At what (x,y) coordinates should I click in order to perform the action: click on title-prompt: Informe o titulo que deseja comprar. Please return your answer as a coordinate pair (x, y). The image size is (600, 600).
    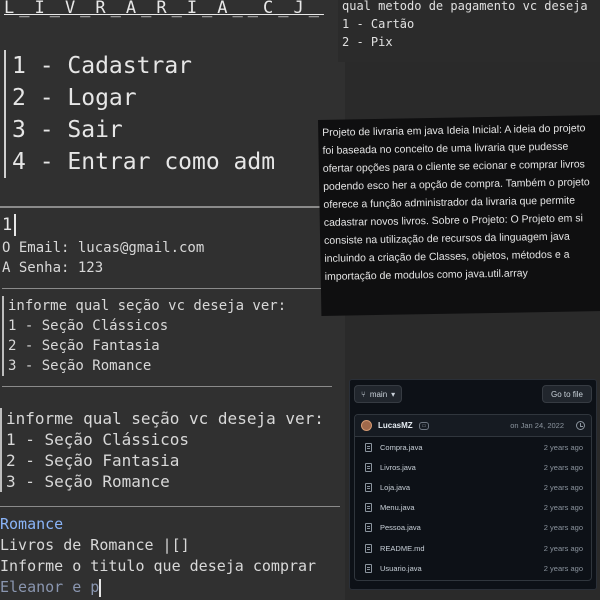
    Looking at the image, I should click on (158, 566).